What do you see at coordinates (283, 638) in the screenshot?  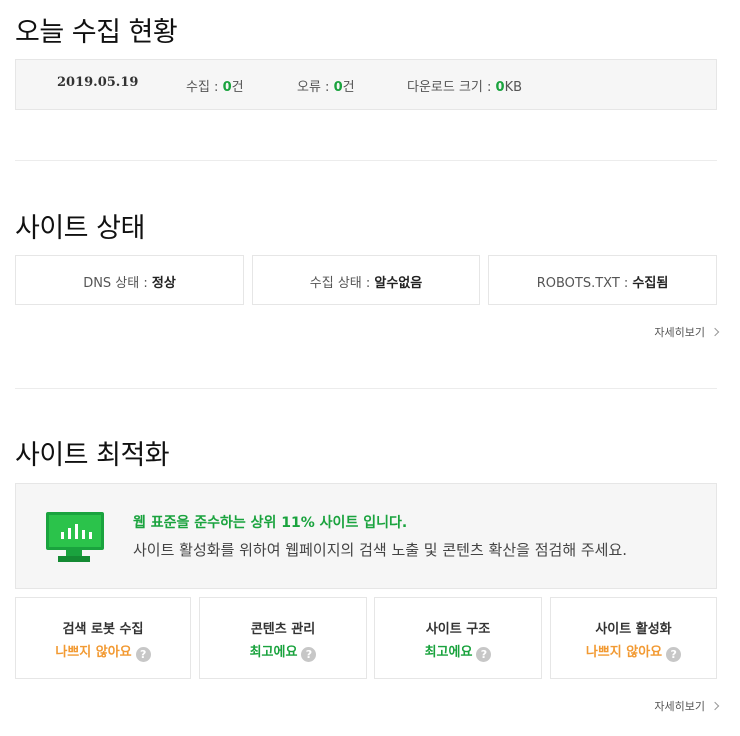 I see `content-management-card: 콘텐츠 관리 최고에요?` at bounding box center [283, 638].